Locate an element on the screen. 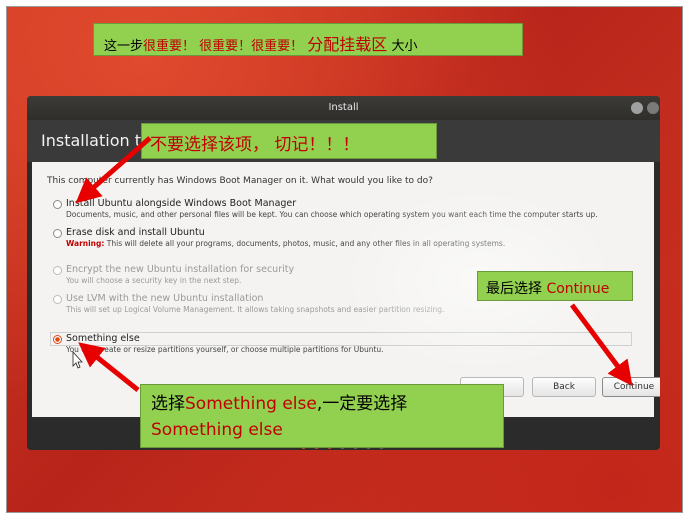 This screenshot has width=689, height=519. annotation-emphasis: 很重要！ 很重要！很重要！ is located at coordinates (223, 46).